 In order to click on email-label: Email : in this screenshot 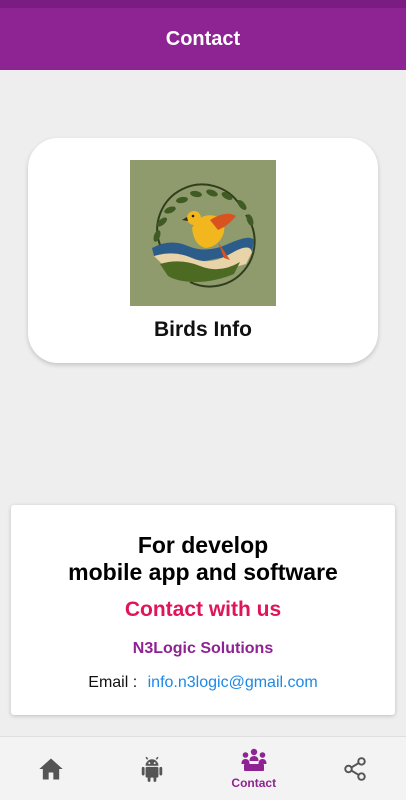, I will do `click(113, 682)`.